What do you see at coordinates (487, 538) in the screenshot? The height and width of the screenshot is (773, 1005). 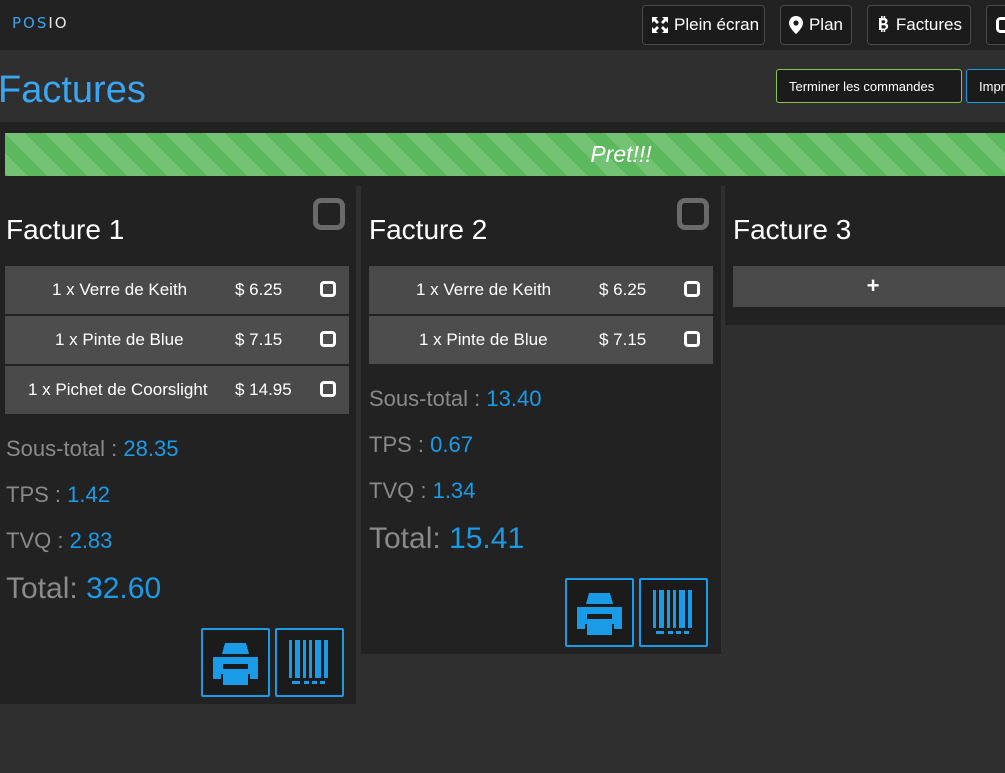 I see `total-value: 15.41` at bounding box center [487, 538].